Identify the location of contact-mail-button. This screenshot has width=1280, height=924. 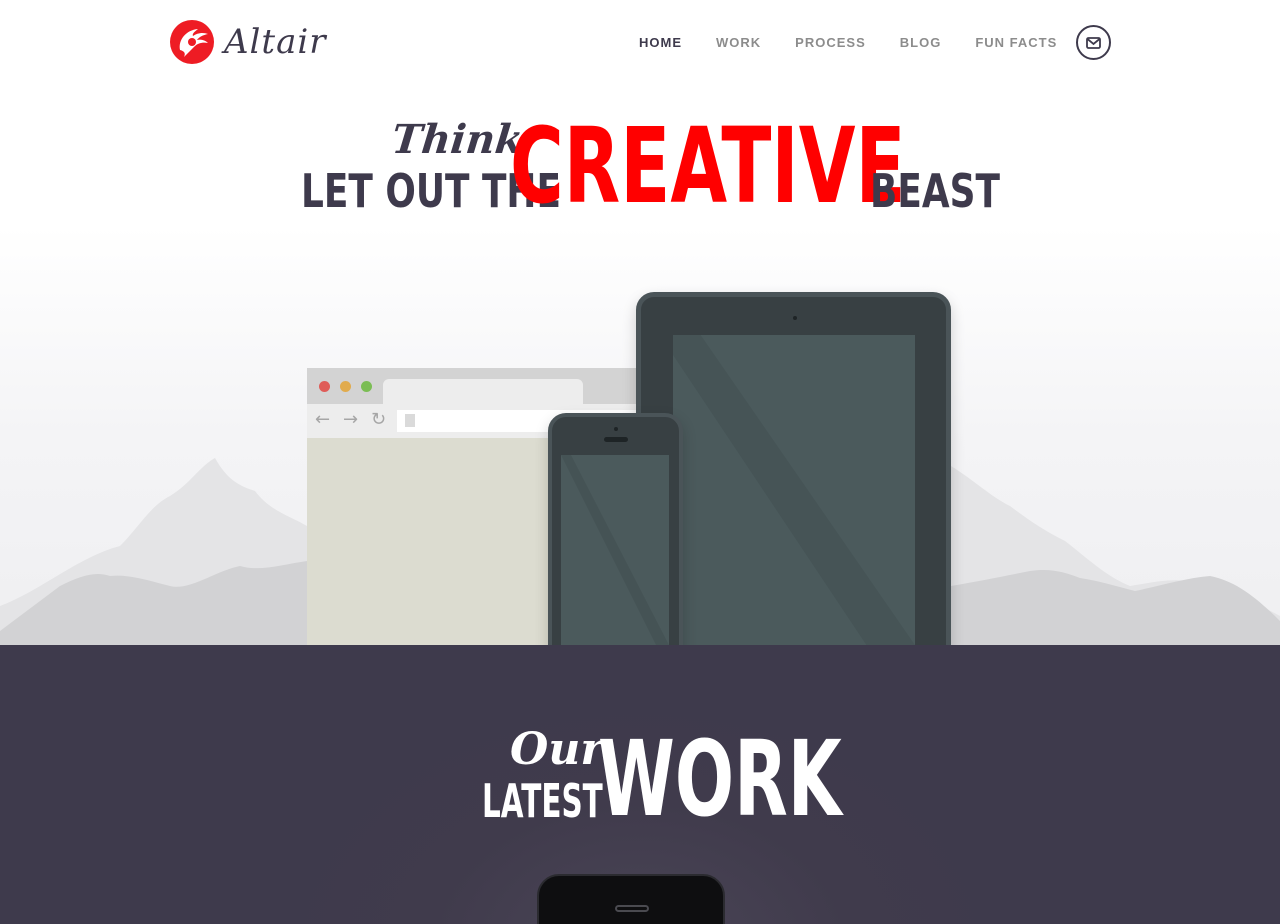
(1093, 42).